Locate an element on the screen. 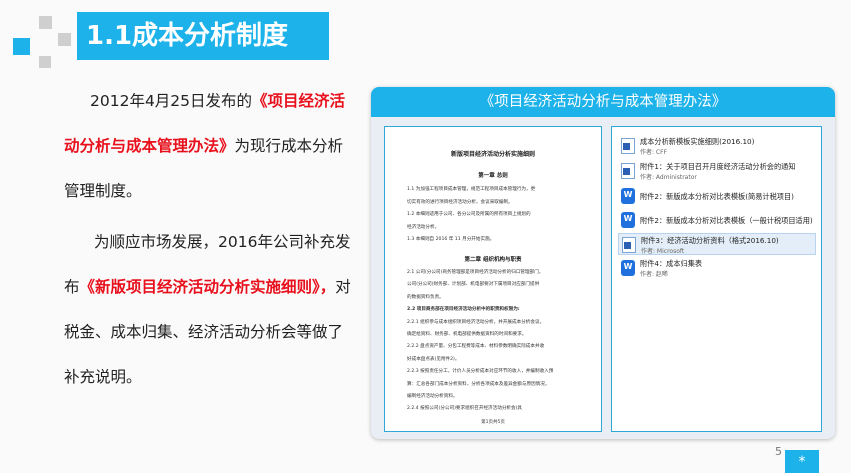  file-author: 作者: CFF is located at coordinates (654, 152).